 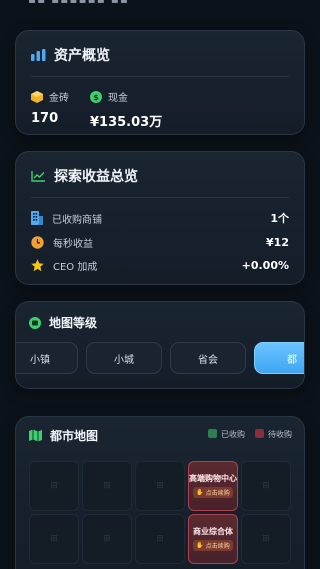 What do you see at coordinates (37, 96) in the screenshot?
I see `gold-brick-icon` at bounding box center [37, 96].